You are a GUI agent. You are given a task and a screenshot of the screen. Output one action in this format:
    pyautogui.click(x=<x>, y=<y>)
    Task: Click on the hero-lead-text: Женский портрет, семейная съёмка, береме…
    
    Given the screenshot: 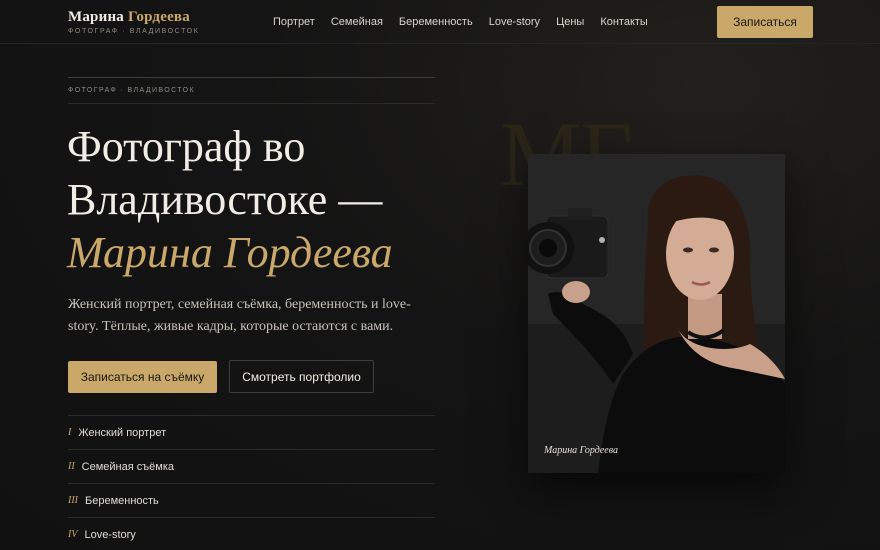 What is the action you would take?
    pyautogui.click(x=239, y=315)
    